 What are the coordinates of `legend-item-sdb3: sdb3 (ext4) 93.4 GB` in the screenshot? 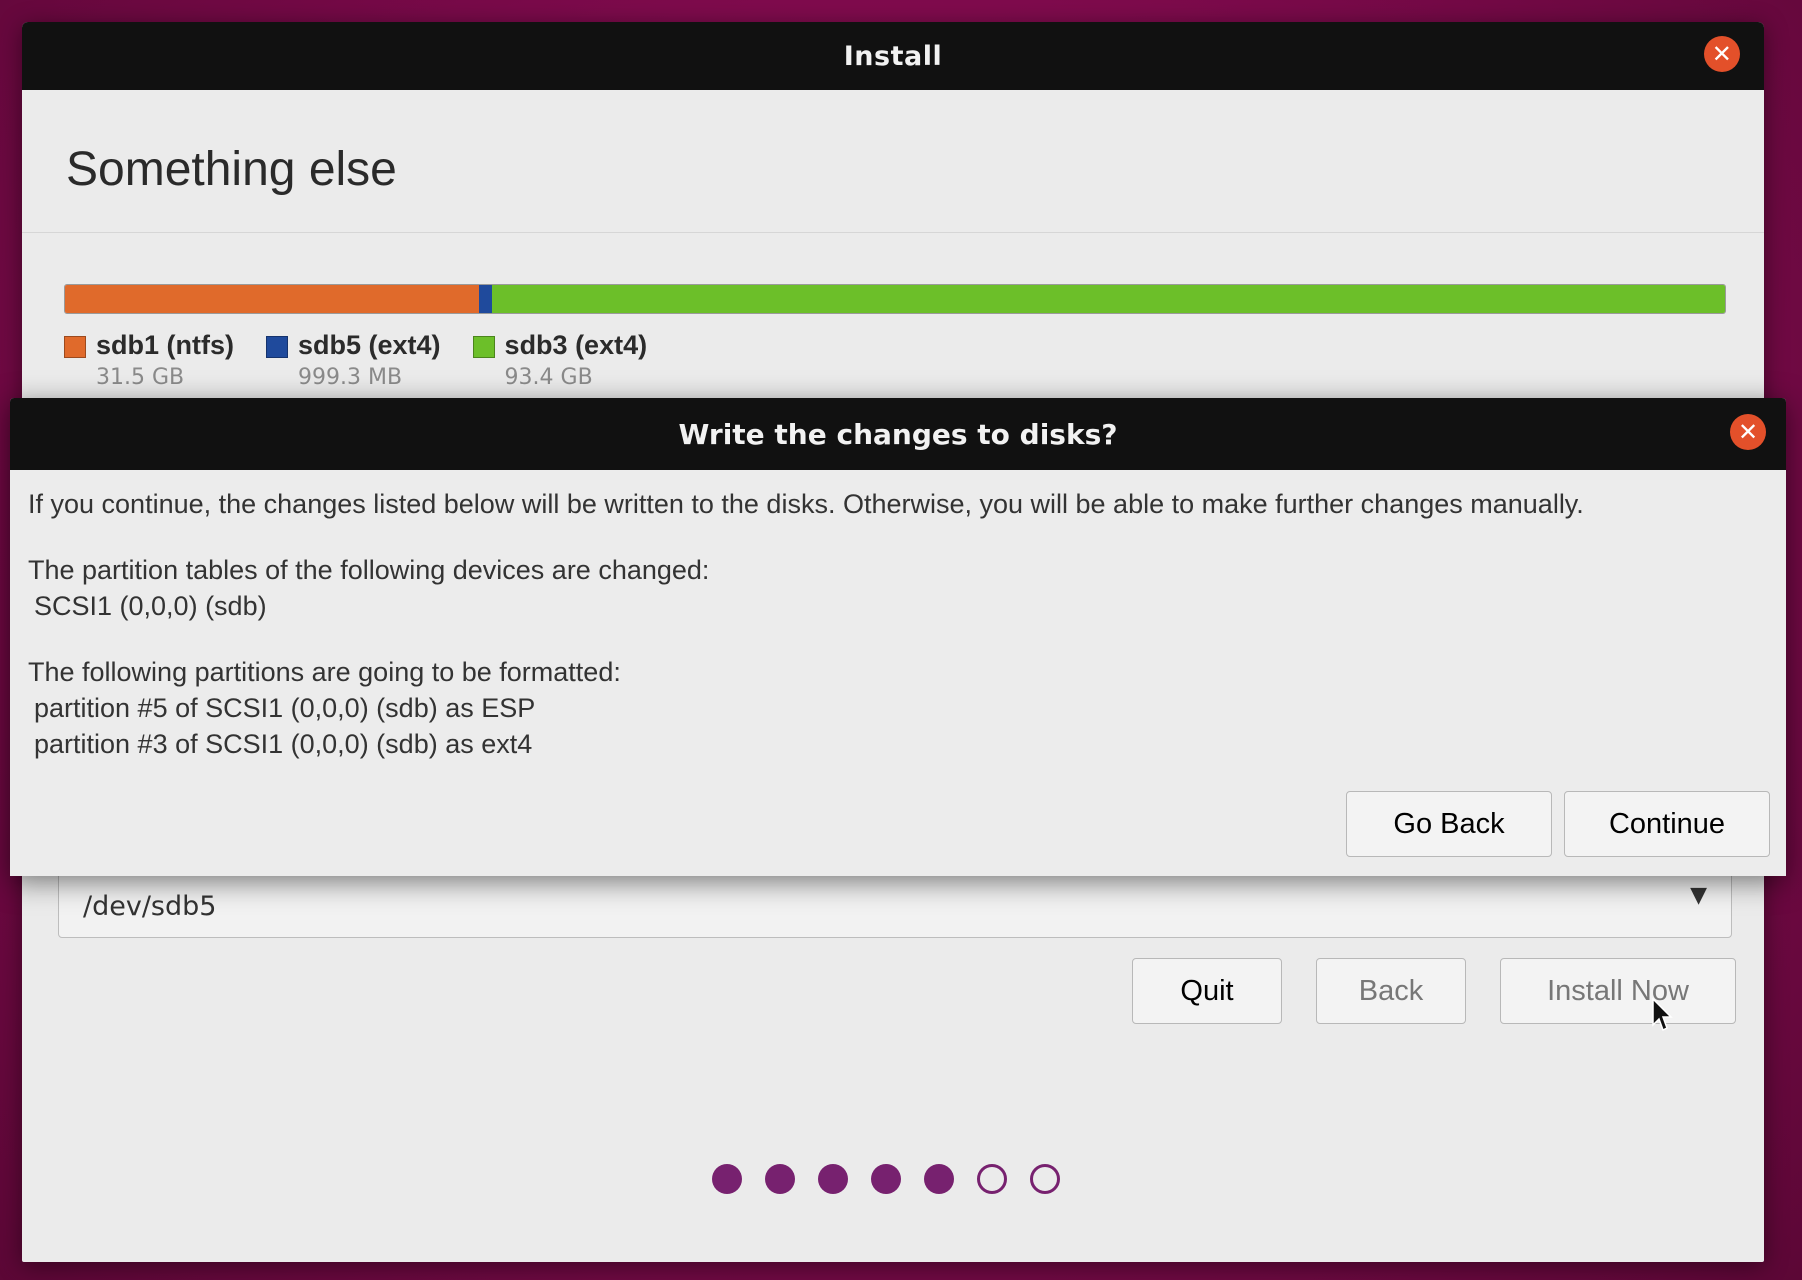 It's located at (560, 360).